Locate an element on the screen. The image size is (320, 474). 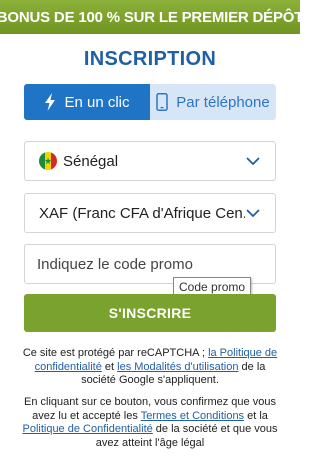
tab-one-click-label: En un clic is located at coordinates (97, 102).